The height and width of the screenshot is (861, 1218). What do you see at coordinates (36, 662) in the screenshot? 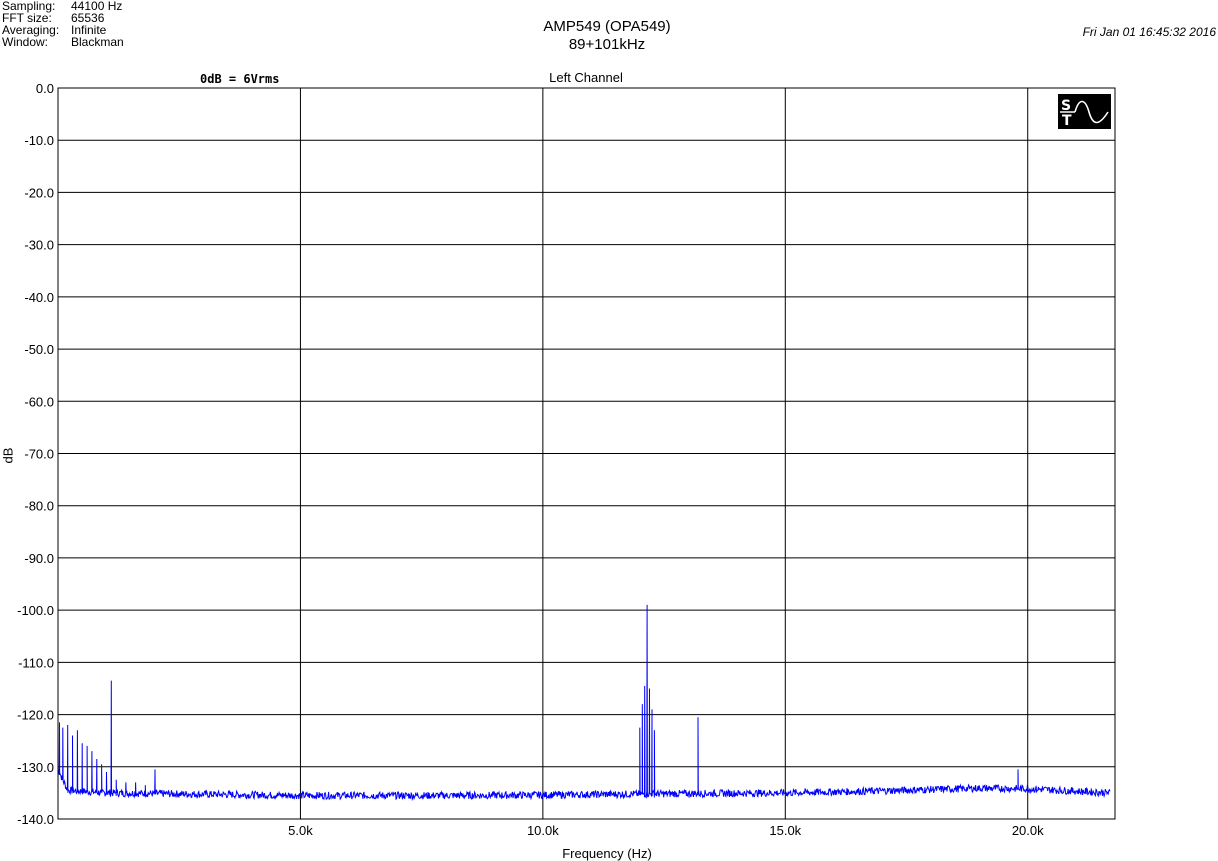
I see `y-tick-label: -110.0` at bounding box center [36, 662].